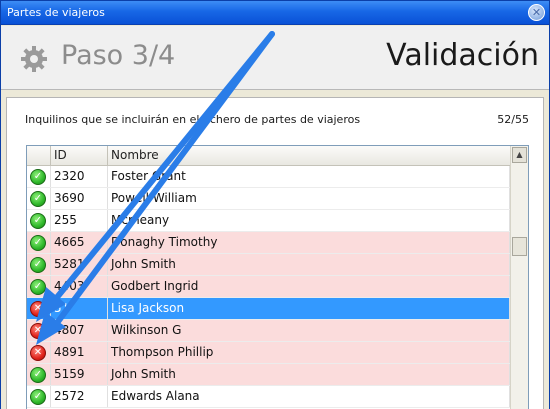 The height and width of the screenshot is (409, 550). I want to click on record-count: 52/55, so click(513, 119).